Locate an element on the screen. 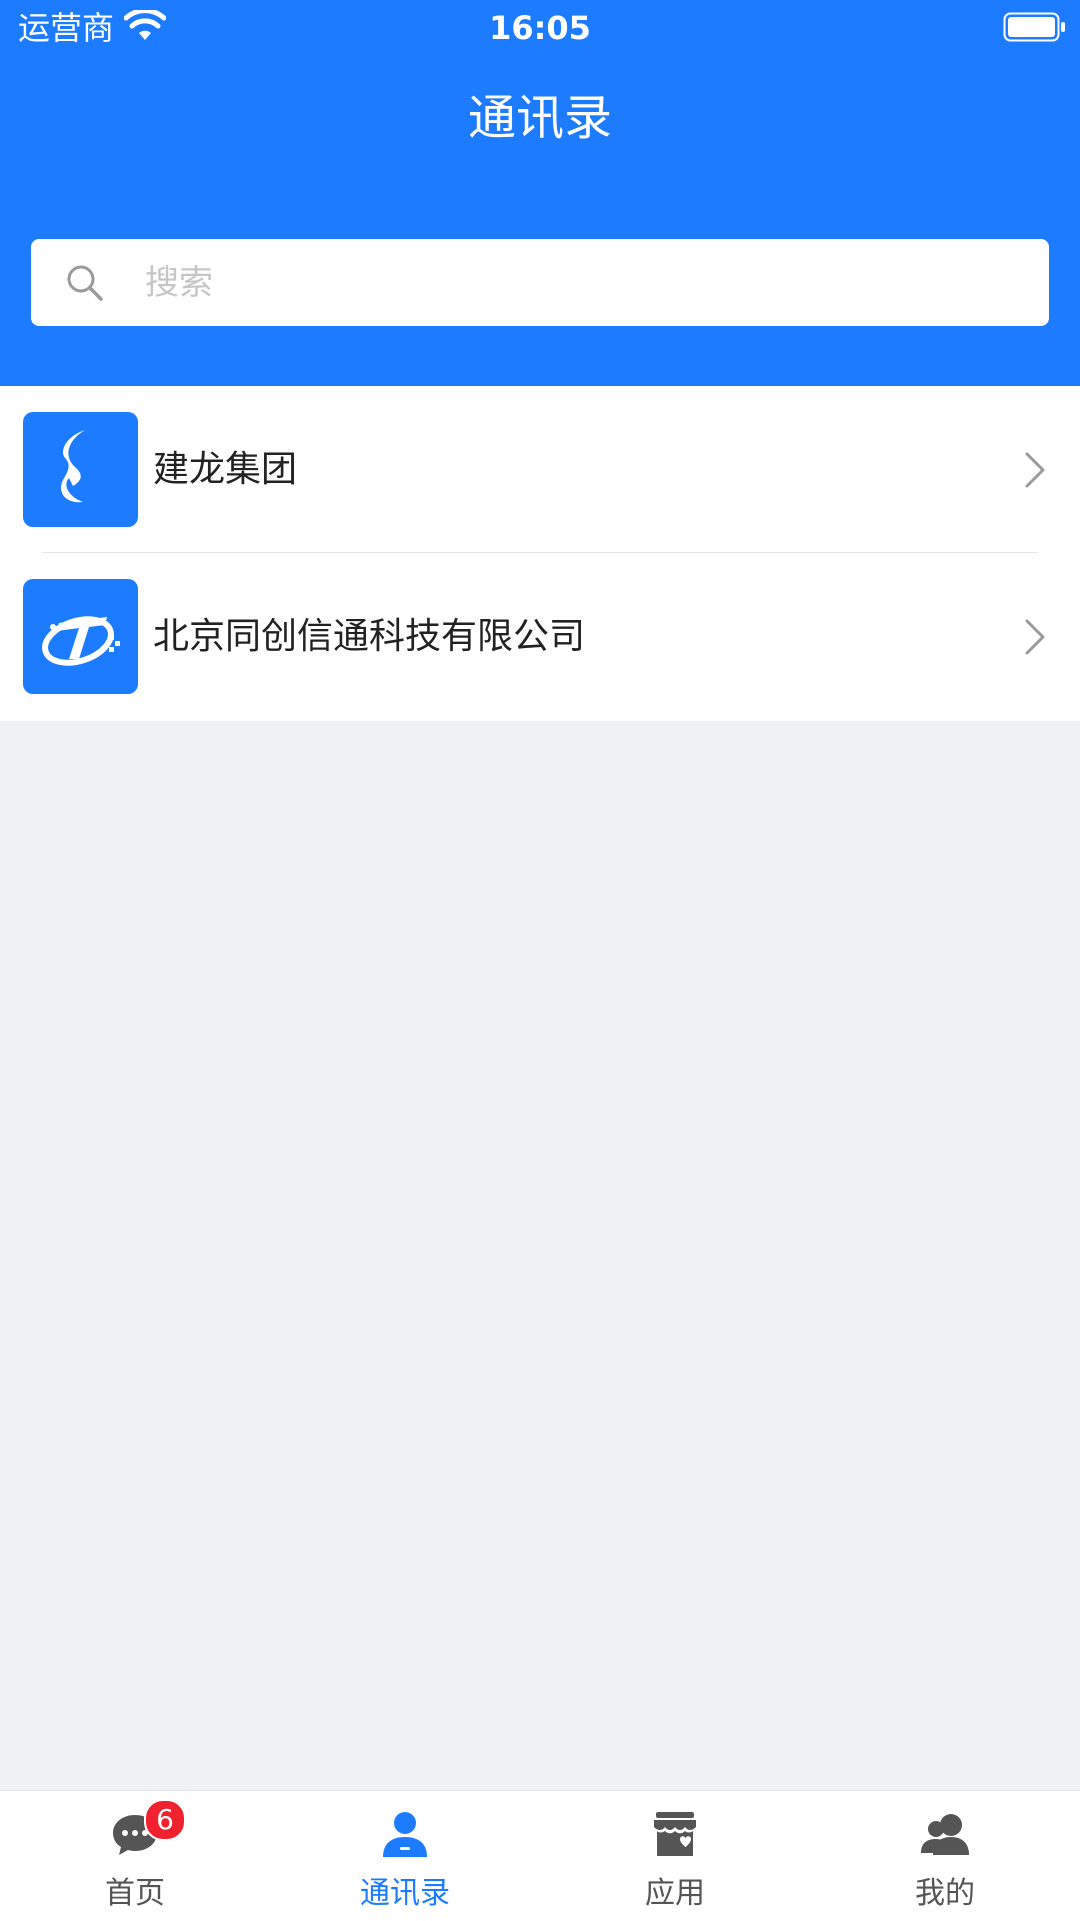 The height and width of the screenshot is (1921, 1080). organization-name: 建龙集团 is located at coordinates (225, 469).